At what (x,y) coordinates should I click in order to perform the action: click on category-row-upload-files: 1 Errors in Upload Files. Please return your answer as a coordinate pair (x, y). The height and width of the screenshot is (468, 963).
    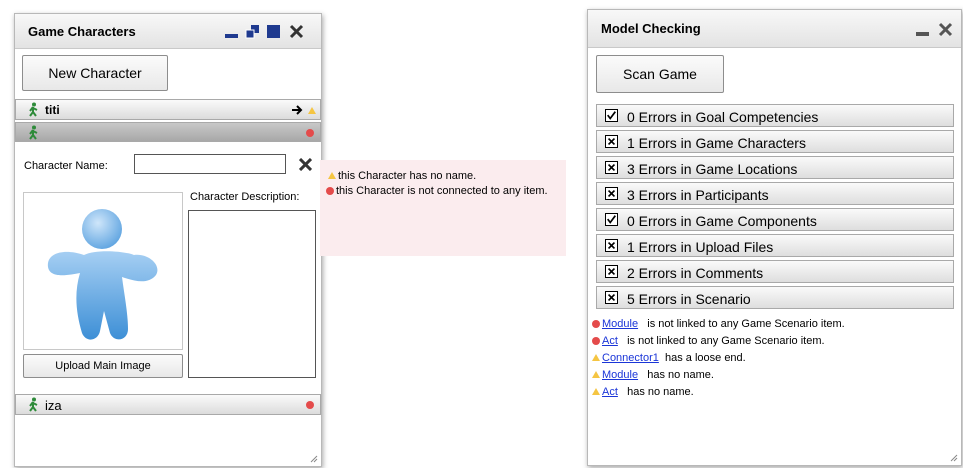
    Looking at the image, I should click on (775, 245).